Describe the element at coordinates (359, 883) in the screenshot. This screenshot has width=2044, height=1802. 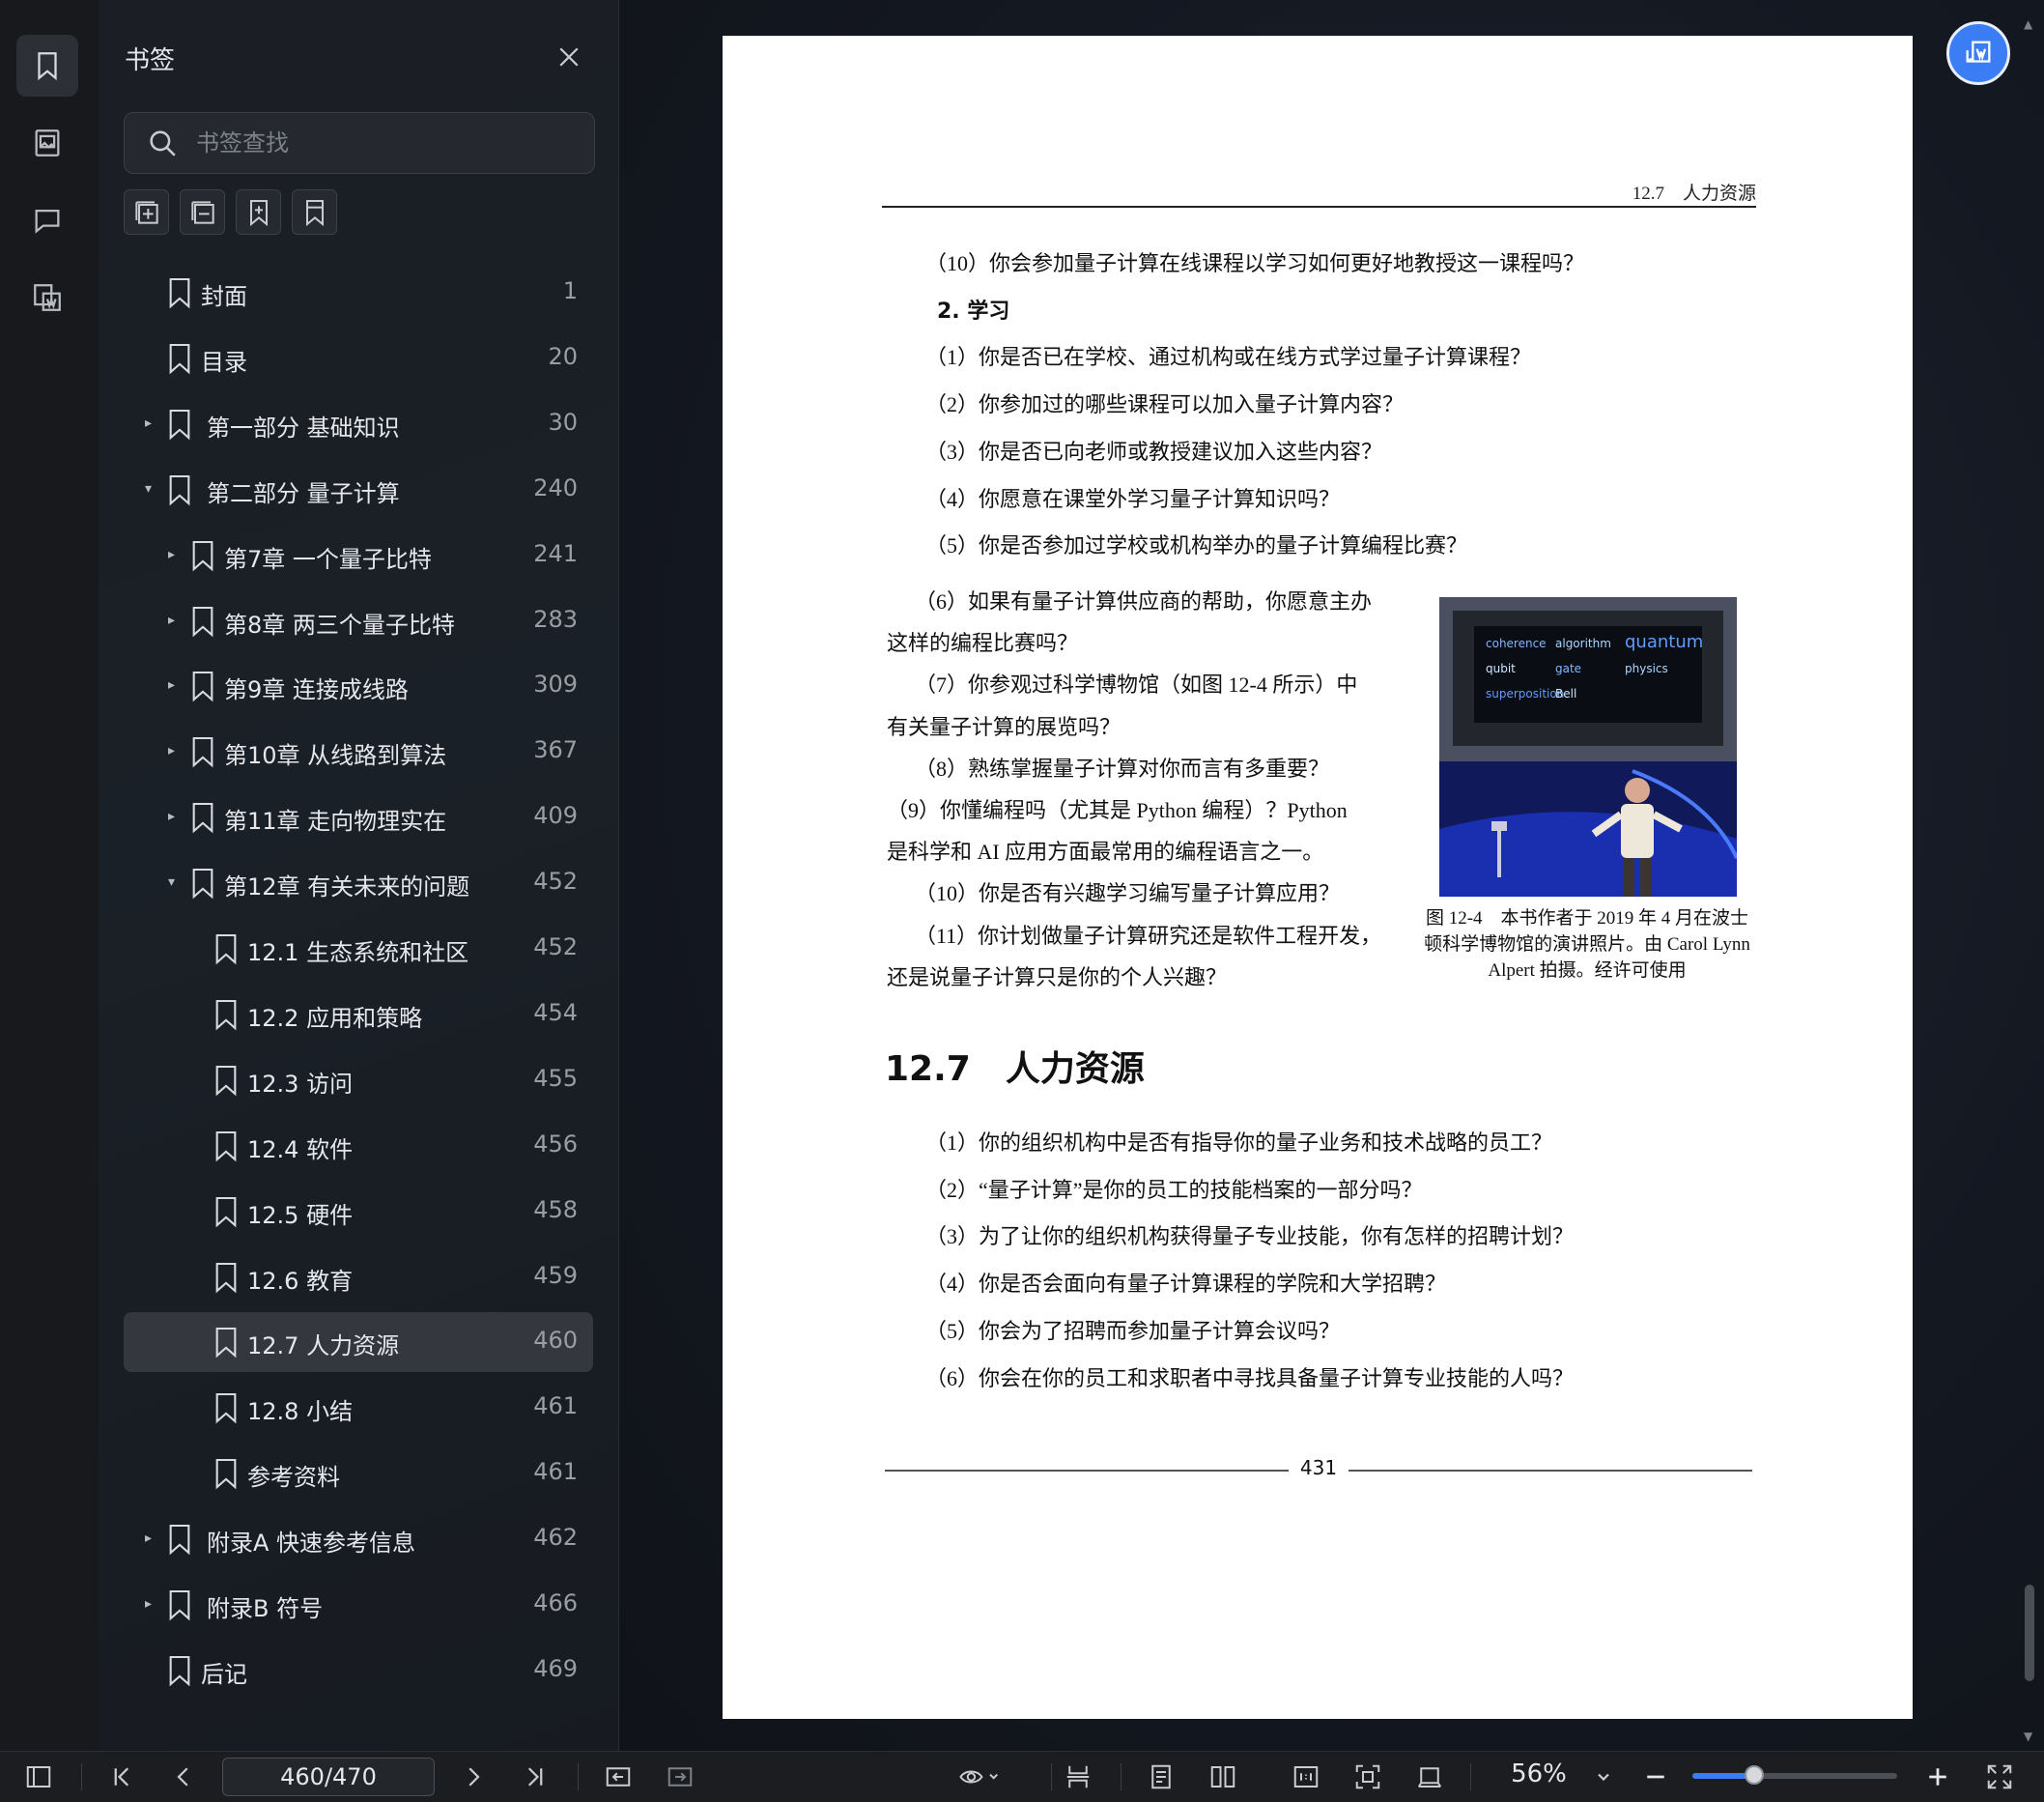
I see `bookmark-item: ▾ 第12章 有关未来的问题 452` at that location.